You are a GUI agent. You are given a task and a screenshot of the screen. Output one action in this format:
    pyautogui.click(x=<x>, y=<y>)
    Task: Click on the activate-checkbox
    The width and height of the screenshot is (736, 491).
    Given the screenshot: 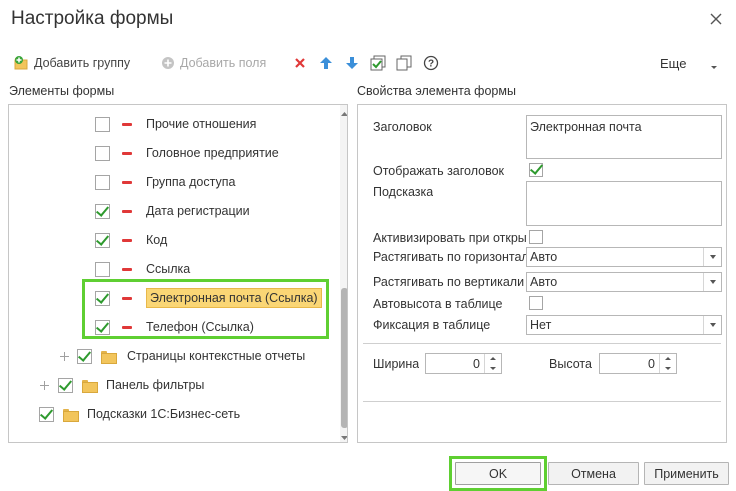 What is the action you would take?
    pyautogui.click(x=536, y=237)
    